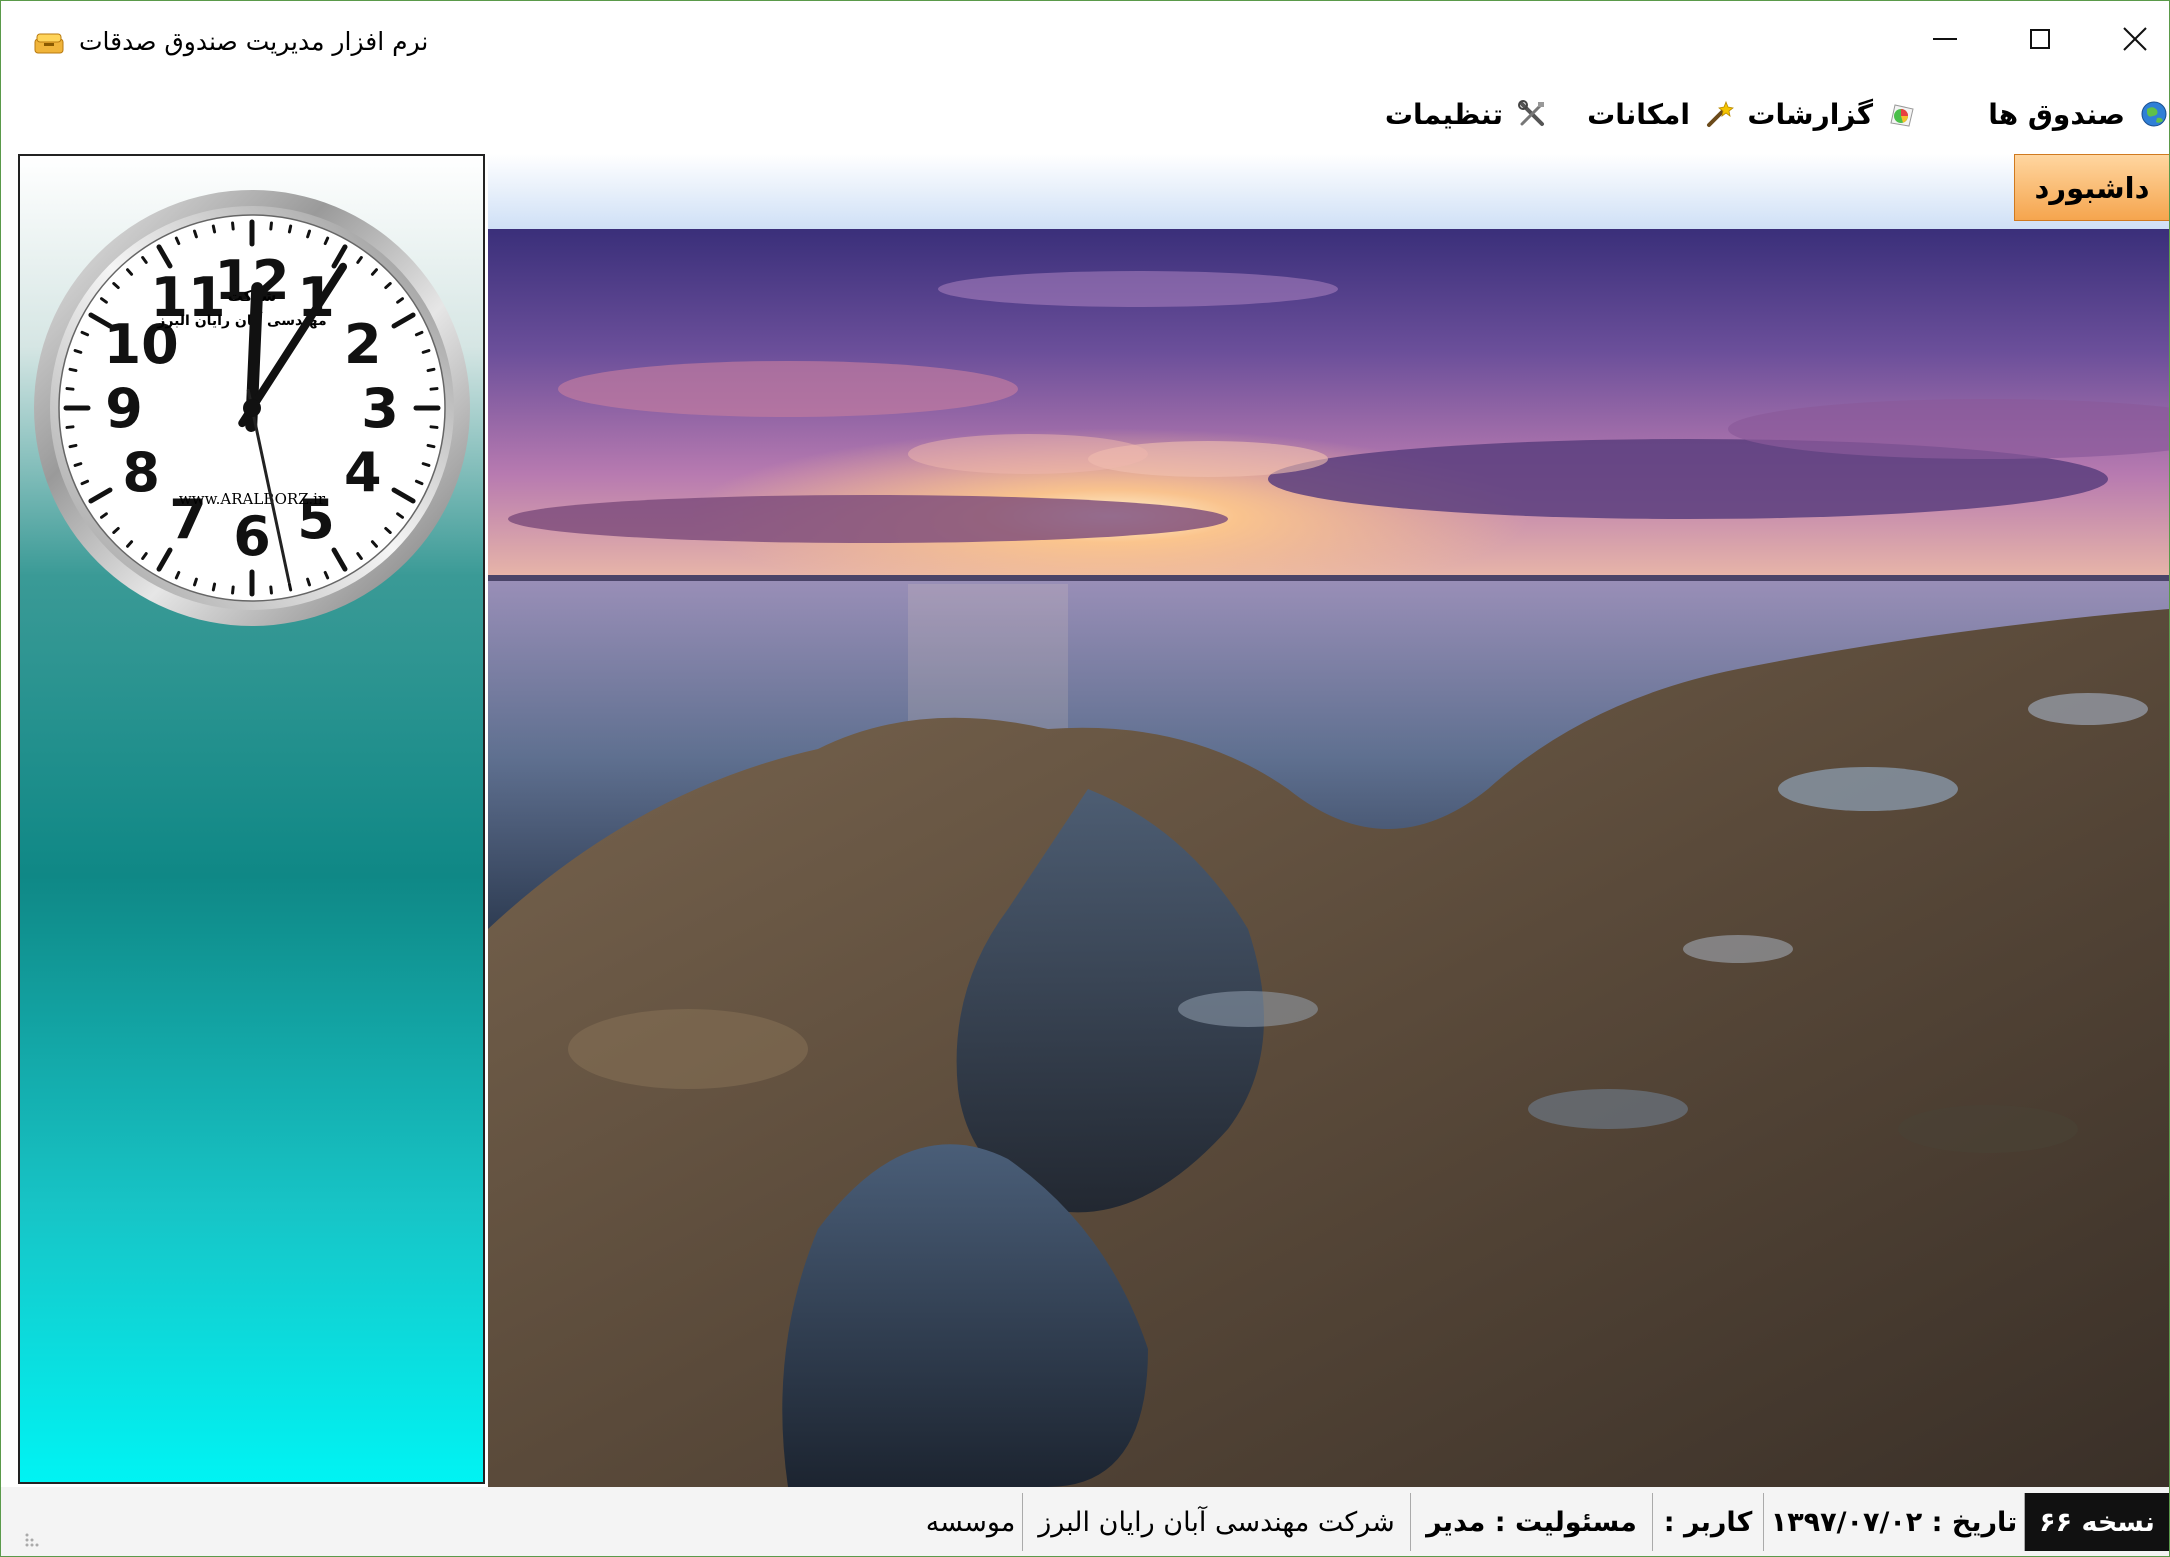  I want to click on maximize-button, so click(2039, 39).